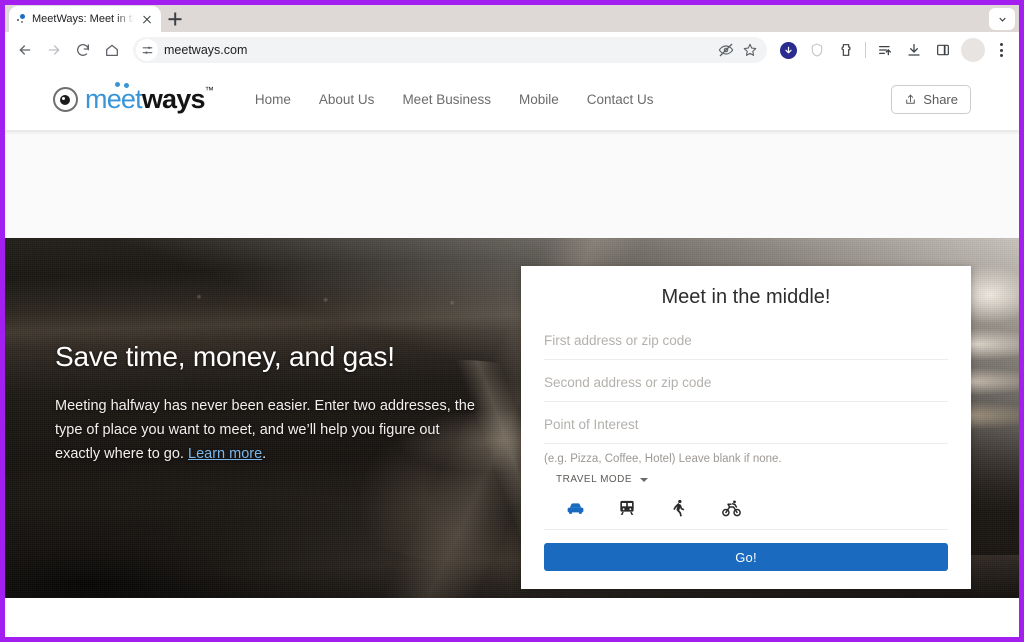 Image resolution: width=1024 pixels, height=642 pixels. Describe the element at coordinates (21, 19) in the screenshot. I see `meetways-favicon-icon` at that location.